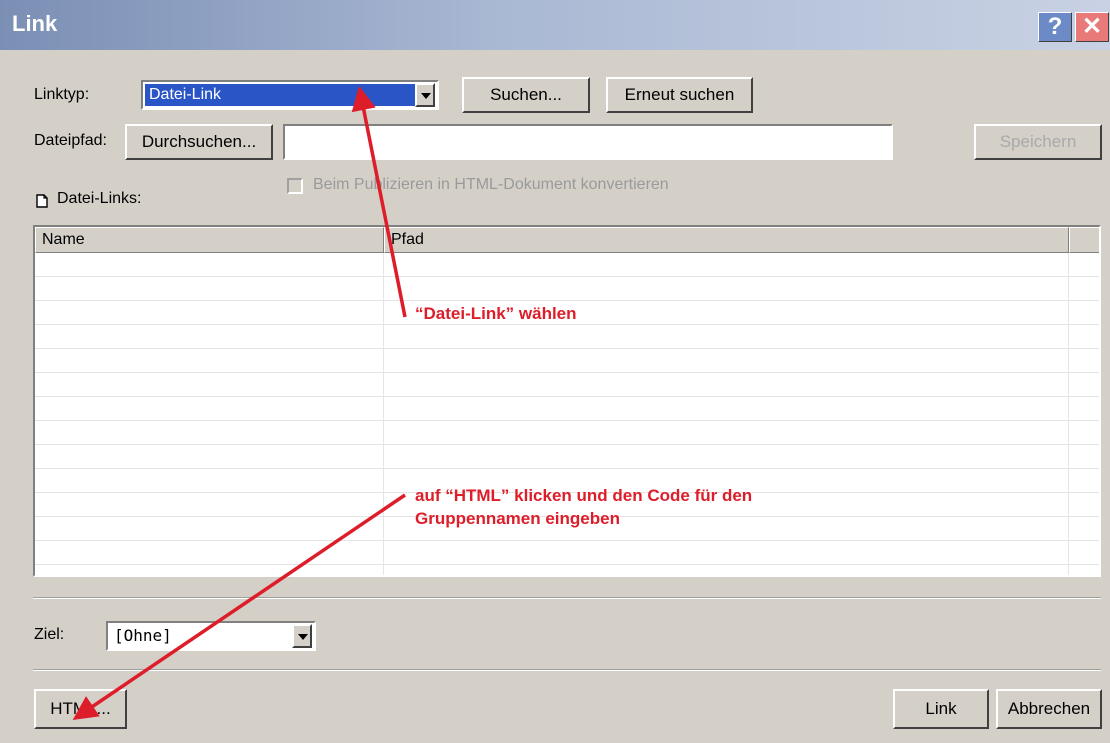 This screenshot has width=1110, height=743. What do you see at coordinates (379, 201) in the screenshot?
I see `arrow-to-linktyp` at bounding box center [379, 201].